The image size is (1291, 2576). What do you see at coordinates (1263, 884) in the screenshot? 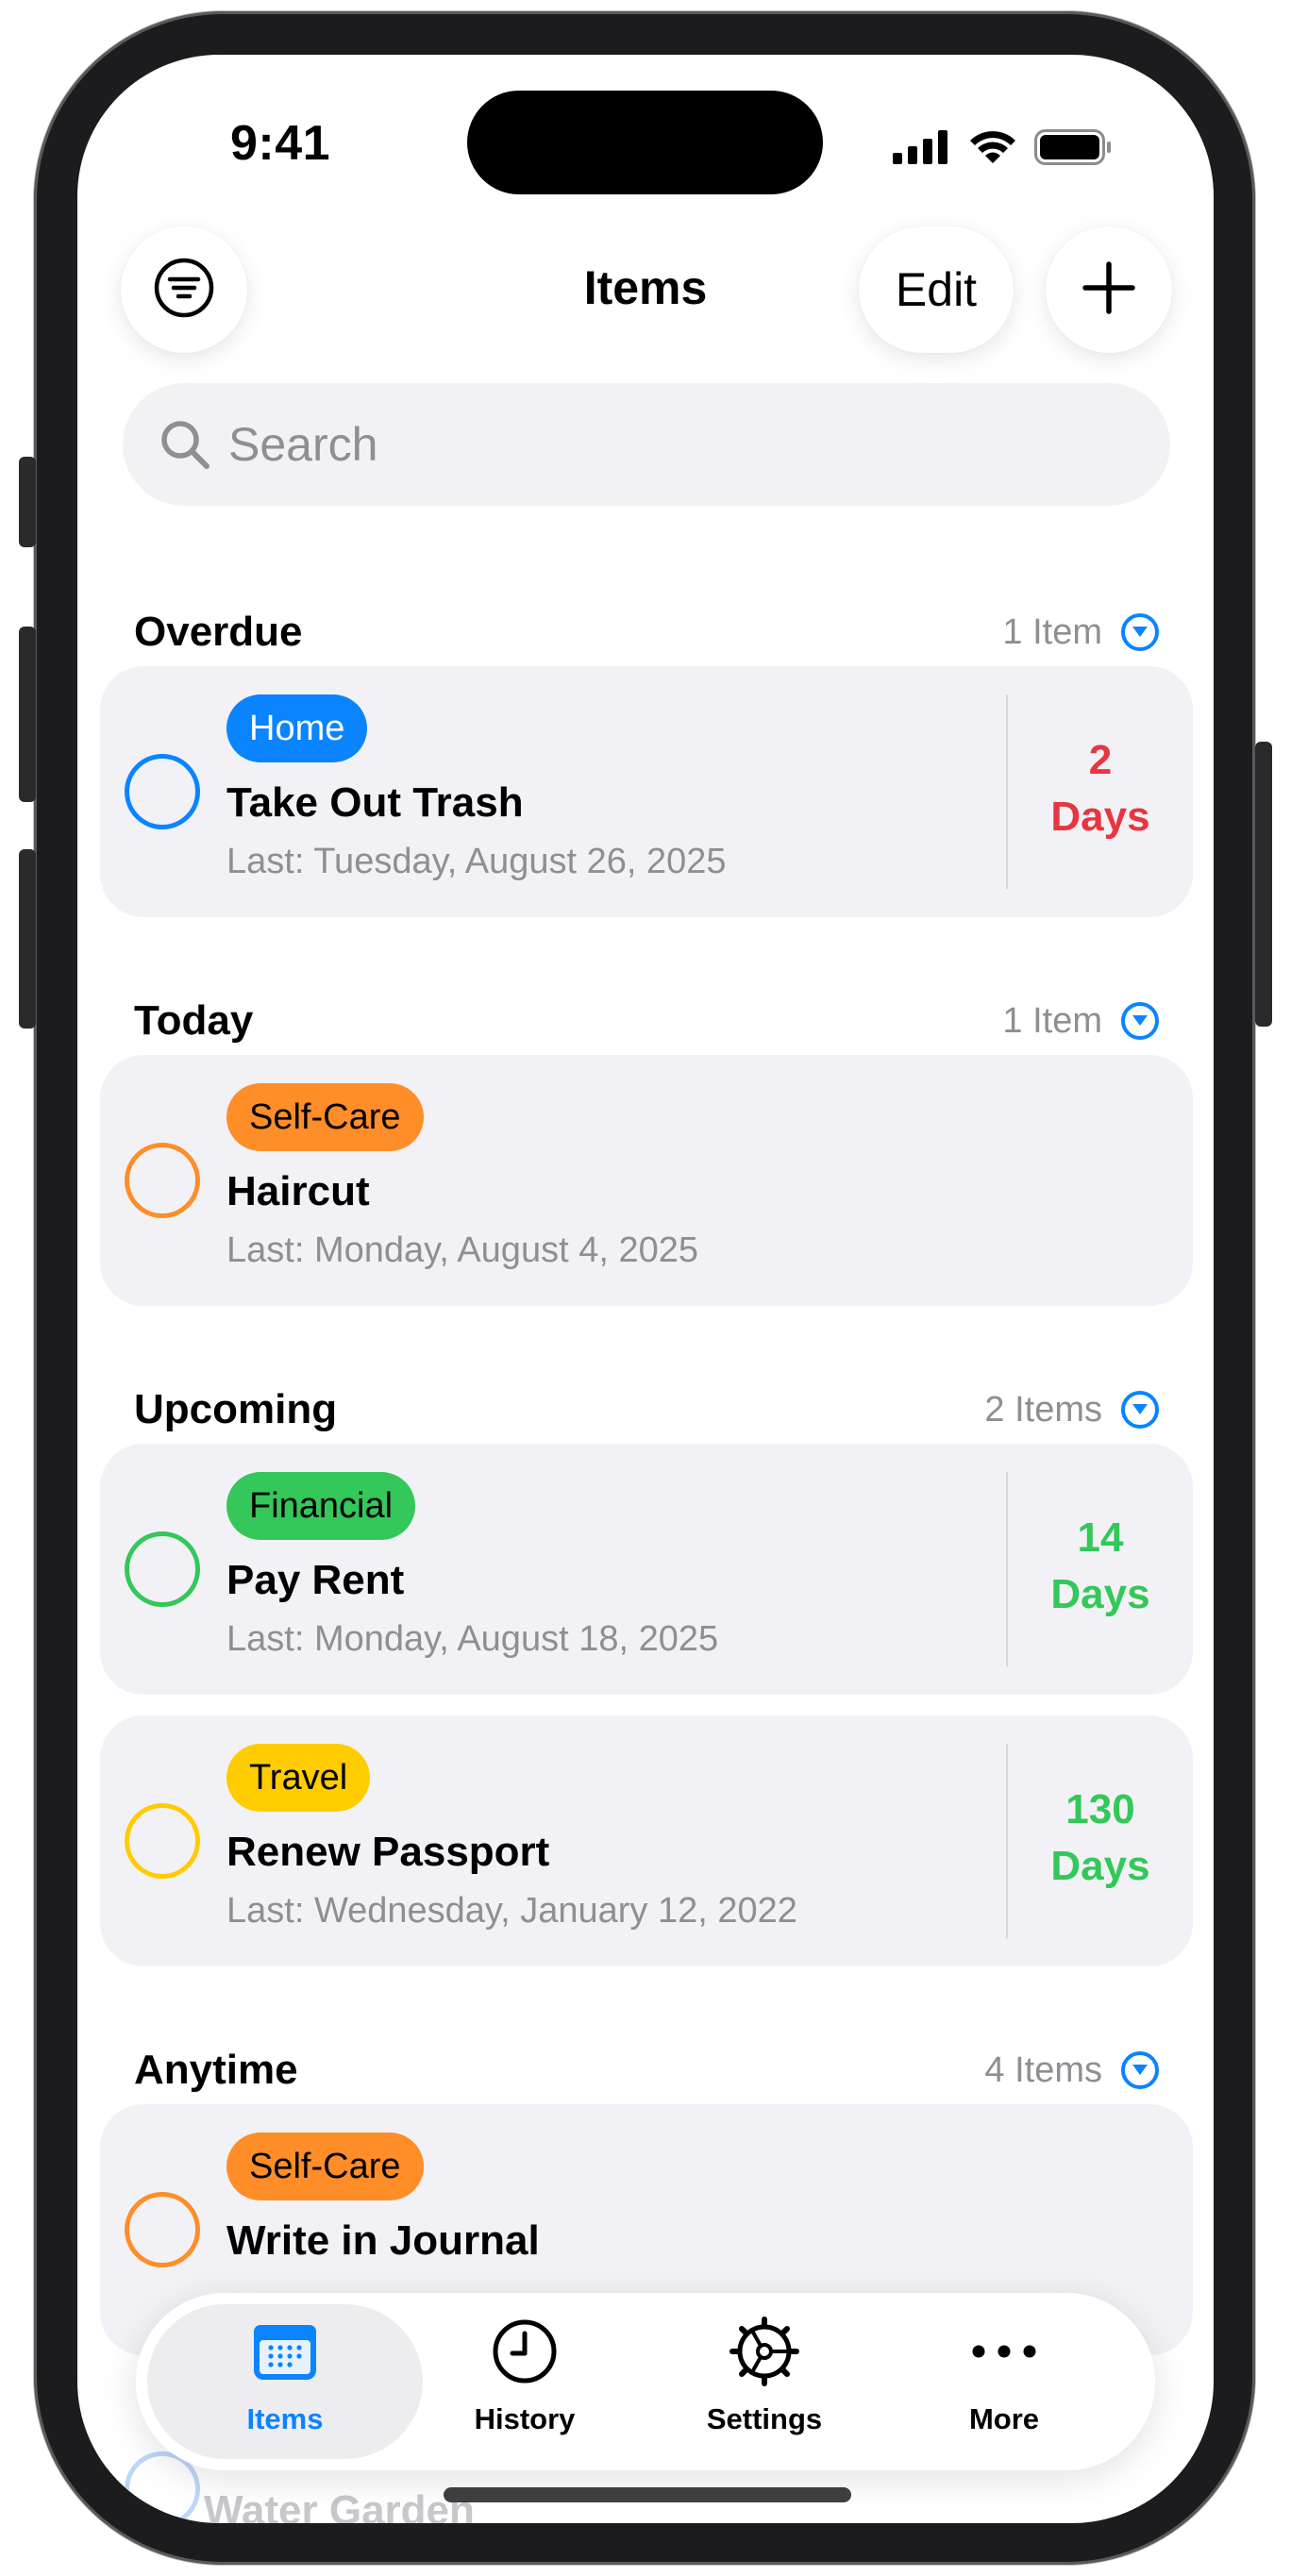
I see `power-button` at bounding box center [1263, 884].